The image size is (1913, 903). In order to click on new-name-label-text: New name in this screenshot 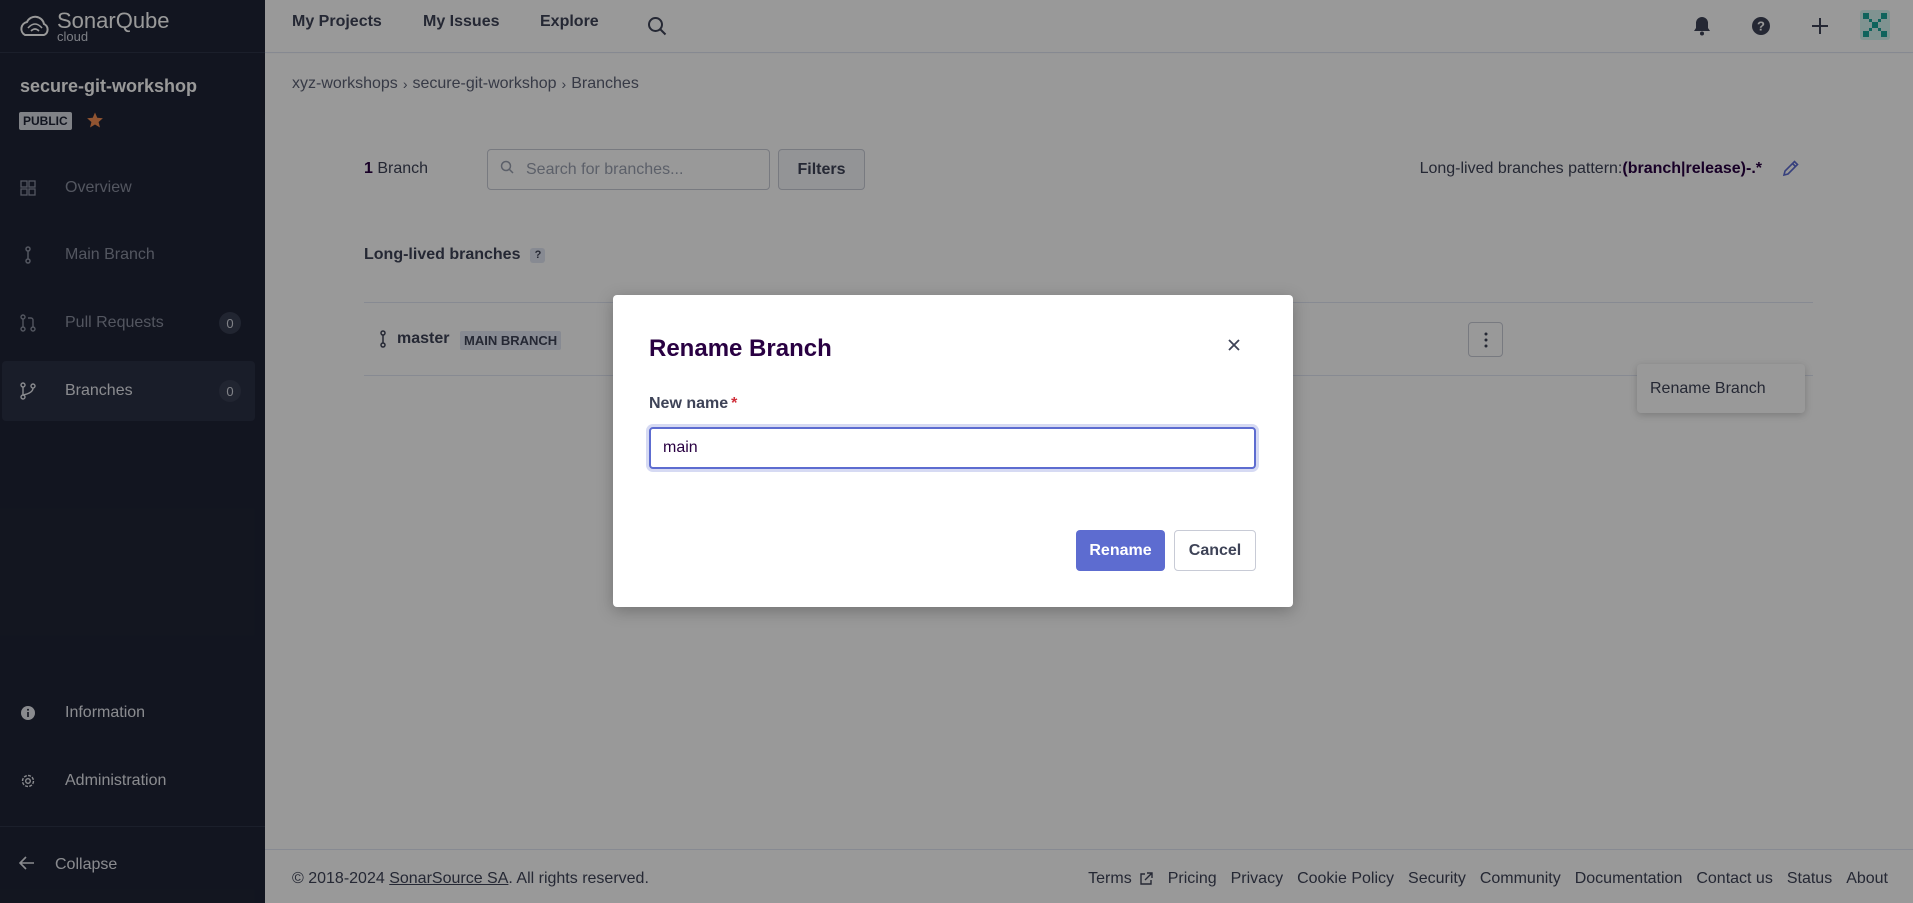, I will do `click(689, 403)`.